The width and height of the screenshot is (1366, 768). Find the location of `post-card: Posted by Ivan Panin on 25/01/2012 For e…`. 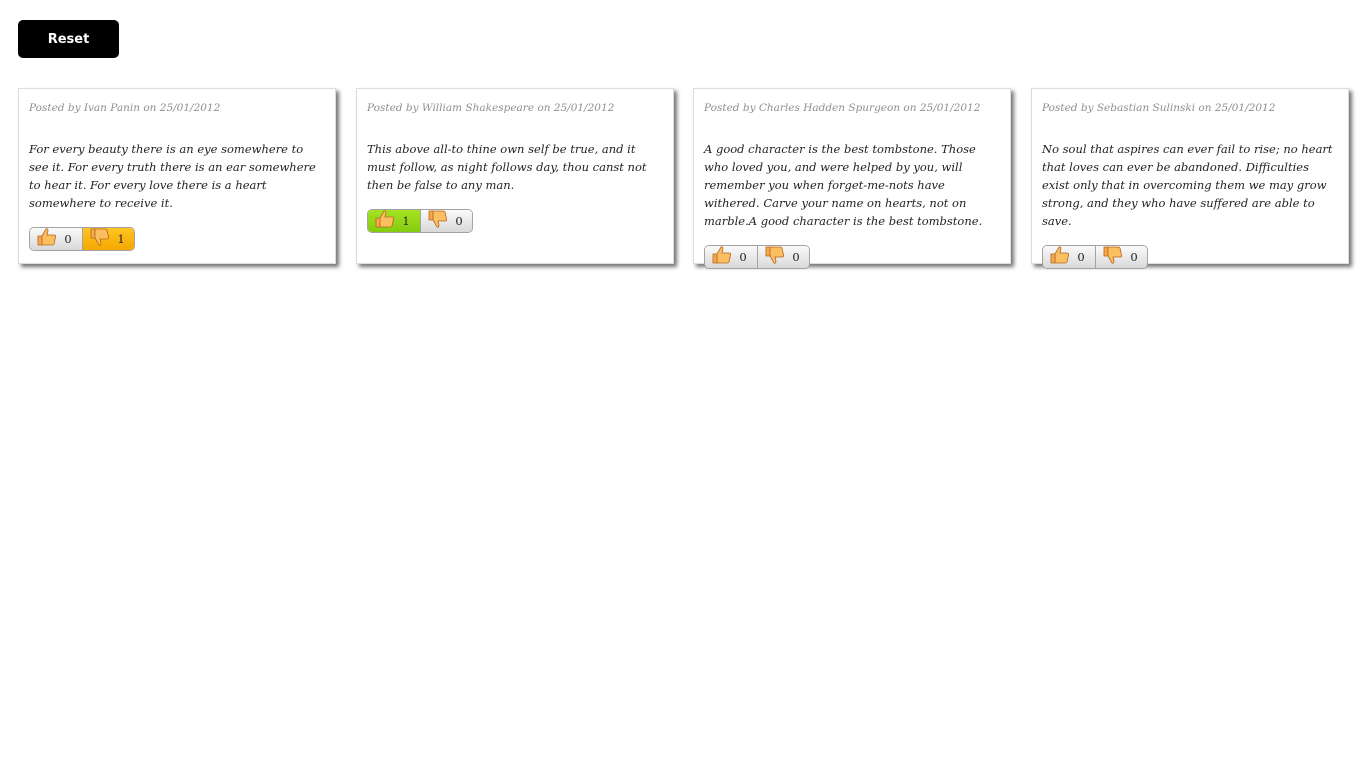

post-card: Posted by Ivan Panin on 25/01/2012 For e… is located at coordinates (177, 176).